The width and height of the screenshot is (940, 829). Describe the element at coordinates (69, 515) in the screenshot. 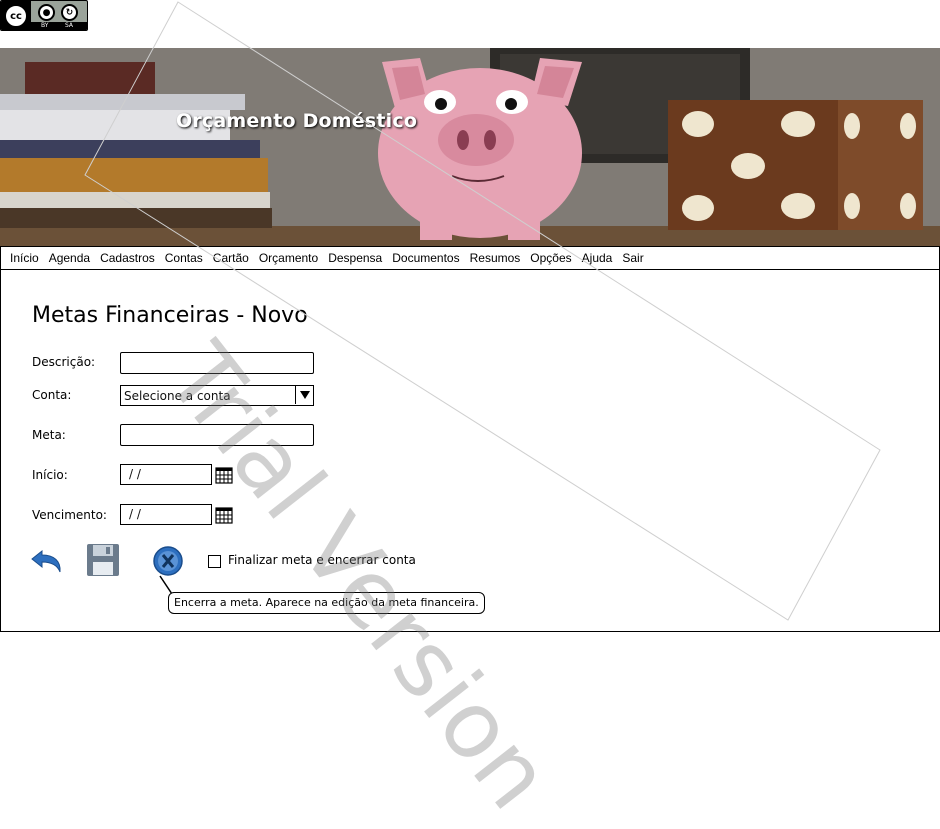

I see `vencimento-label: Vencimento:` at that location.